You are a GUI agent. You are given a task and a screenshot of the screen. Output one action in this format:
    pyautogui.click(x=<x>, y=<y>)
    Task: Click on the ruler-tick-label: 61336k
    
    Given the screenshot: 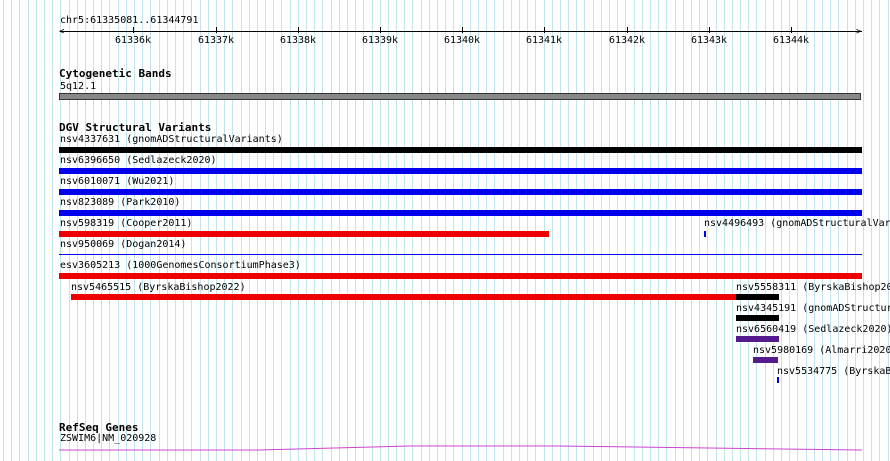 What is the action you would take?
    pyautogui.click(x=133, y=40)
    